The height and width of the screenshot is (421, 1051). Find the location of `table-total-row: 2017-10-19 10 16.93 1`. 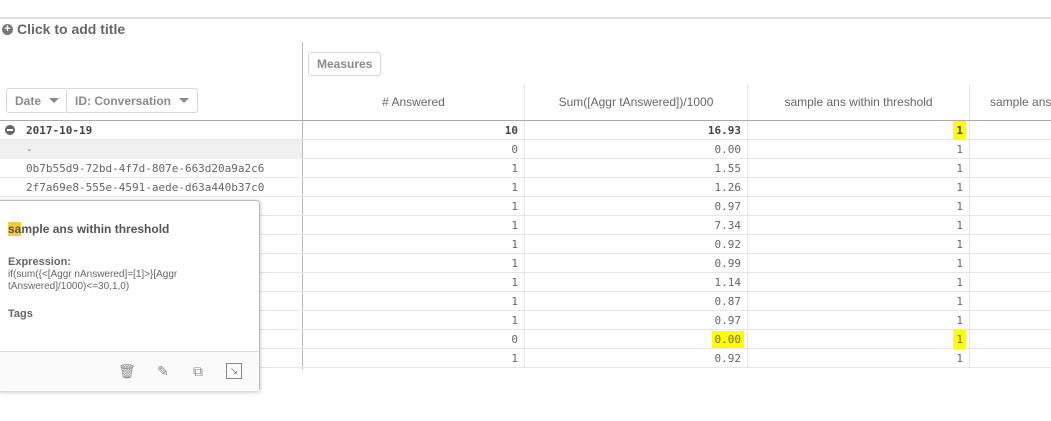

table-total-row: 2017-10-19 10 16.93 1 is located at coordinates (525, 130).